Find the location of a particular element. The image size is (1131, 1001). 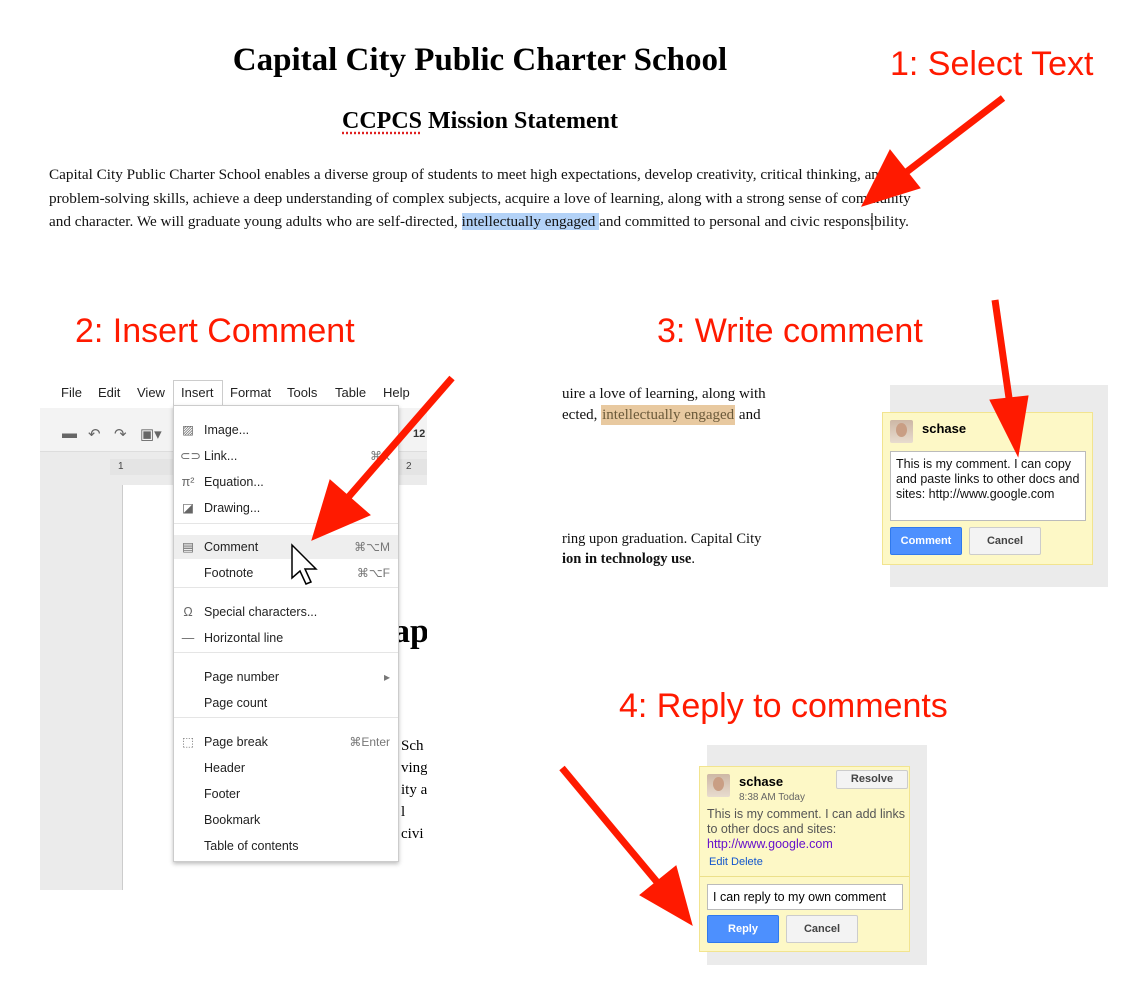

mouse-pointer-icon is located at coordinates (304, 564).